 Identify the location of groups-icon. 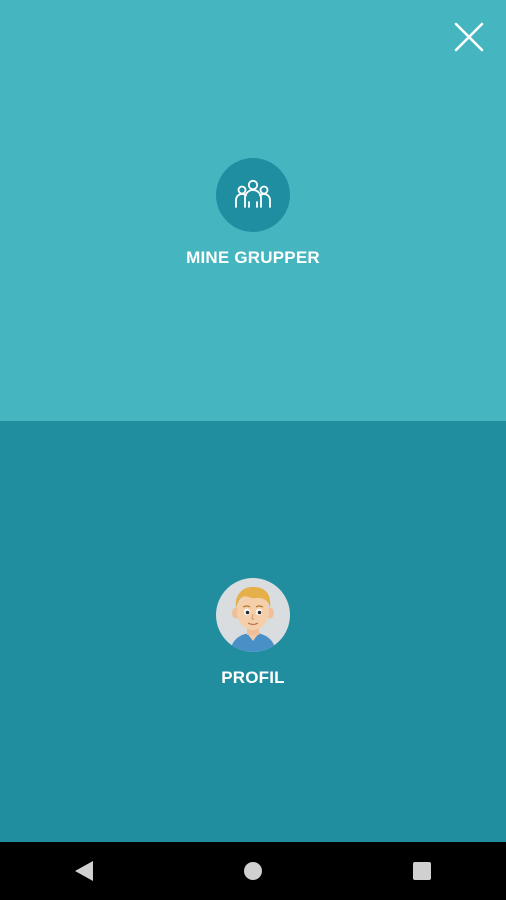
(253, 193).